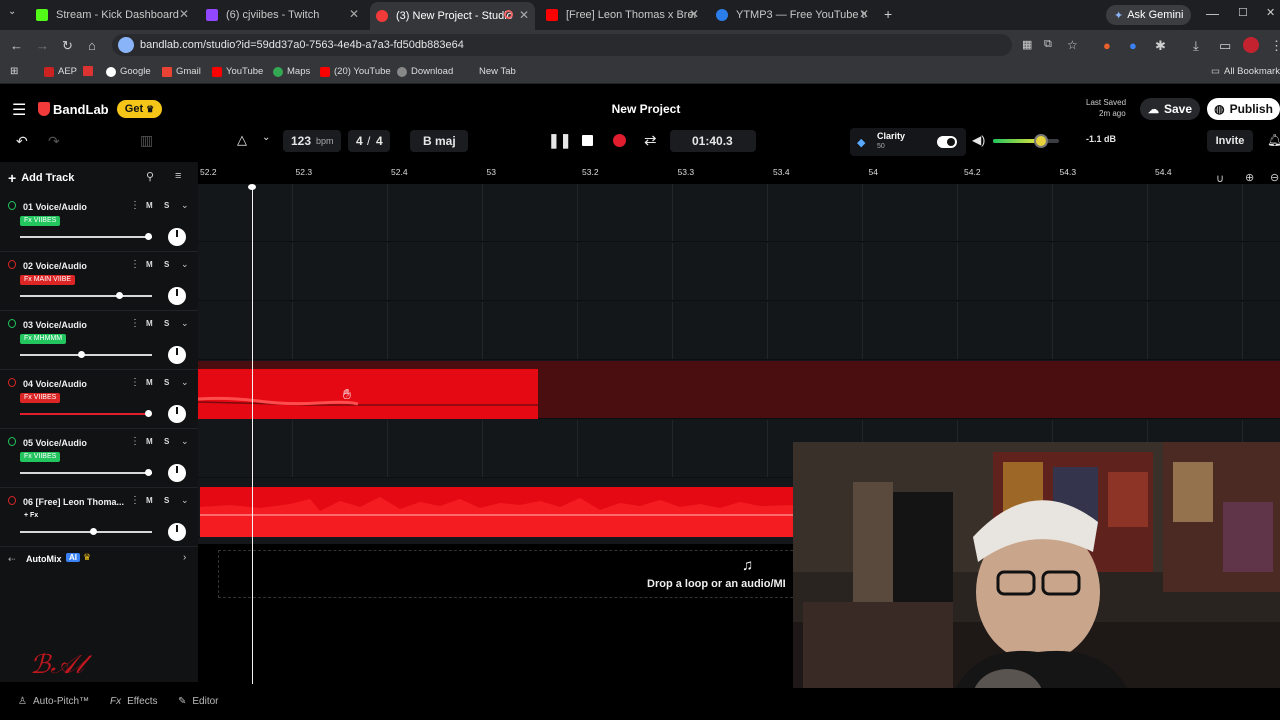 This screenshot has width=1280, height=720. Describe the element at coordinates (947, 142) in the screenshot. I see `clarity-toggle` at that location.